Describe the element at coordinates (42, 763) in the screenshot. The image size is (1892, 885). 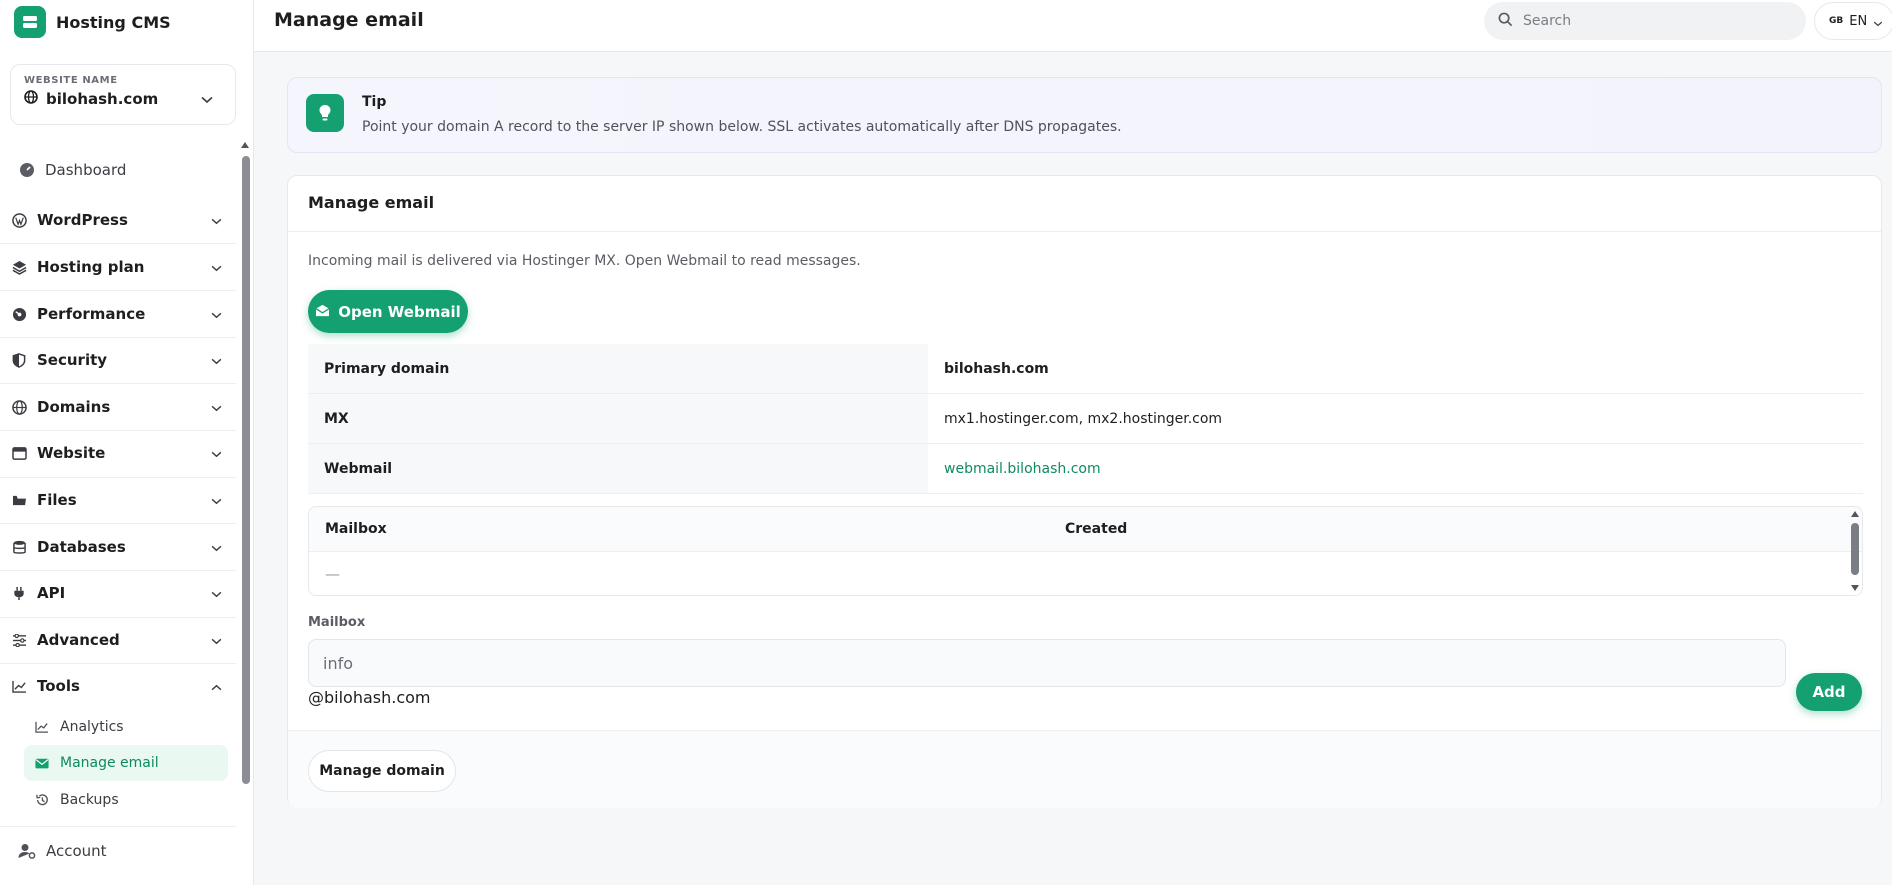
I see `envelope-icon` at that location.